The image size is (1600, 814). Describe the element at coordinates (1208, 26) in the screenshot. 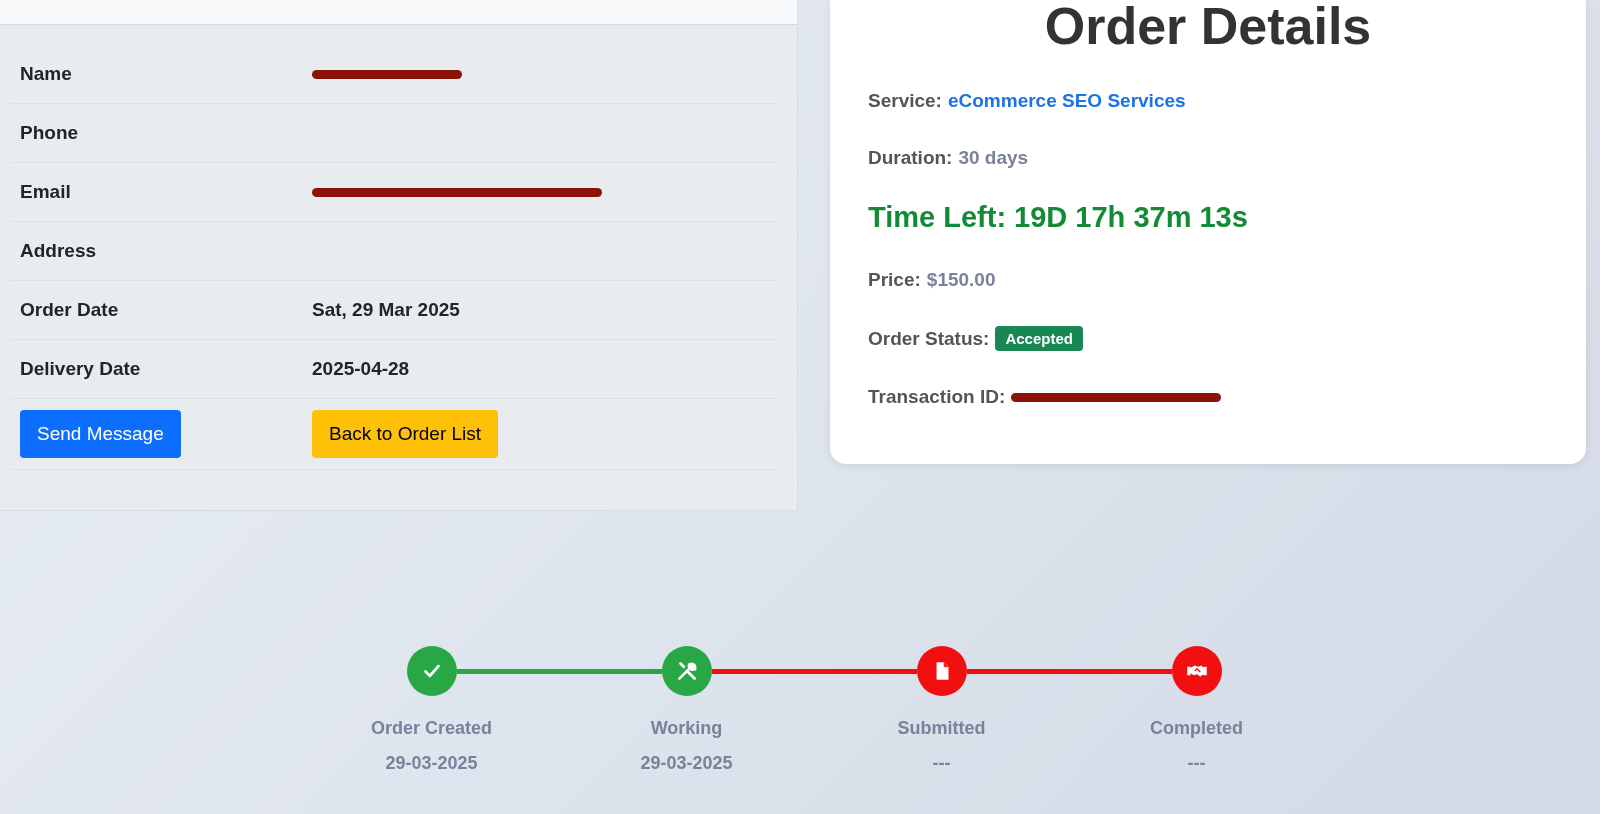

I see `card-title: Order Details` at that location.